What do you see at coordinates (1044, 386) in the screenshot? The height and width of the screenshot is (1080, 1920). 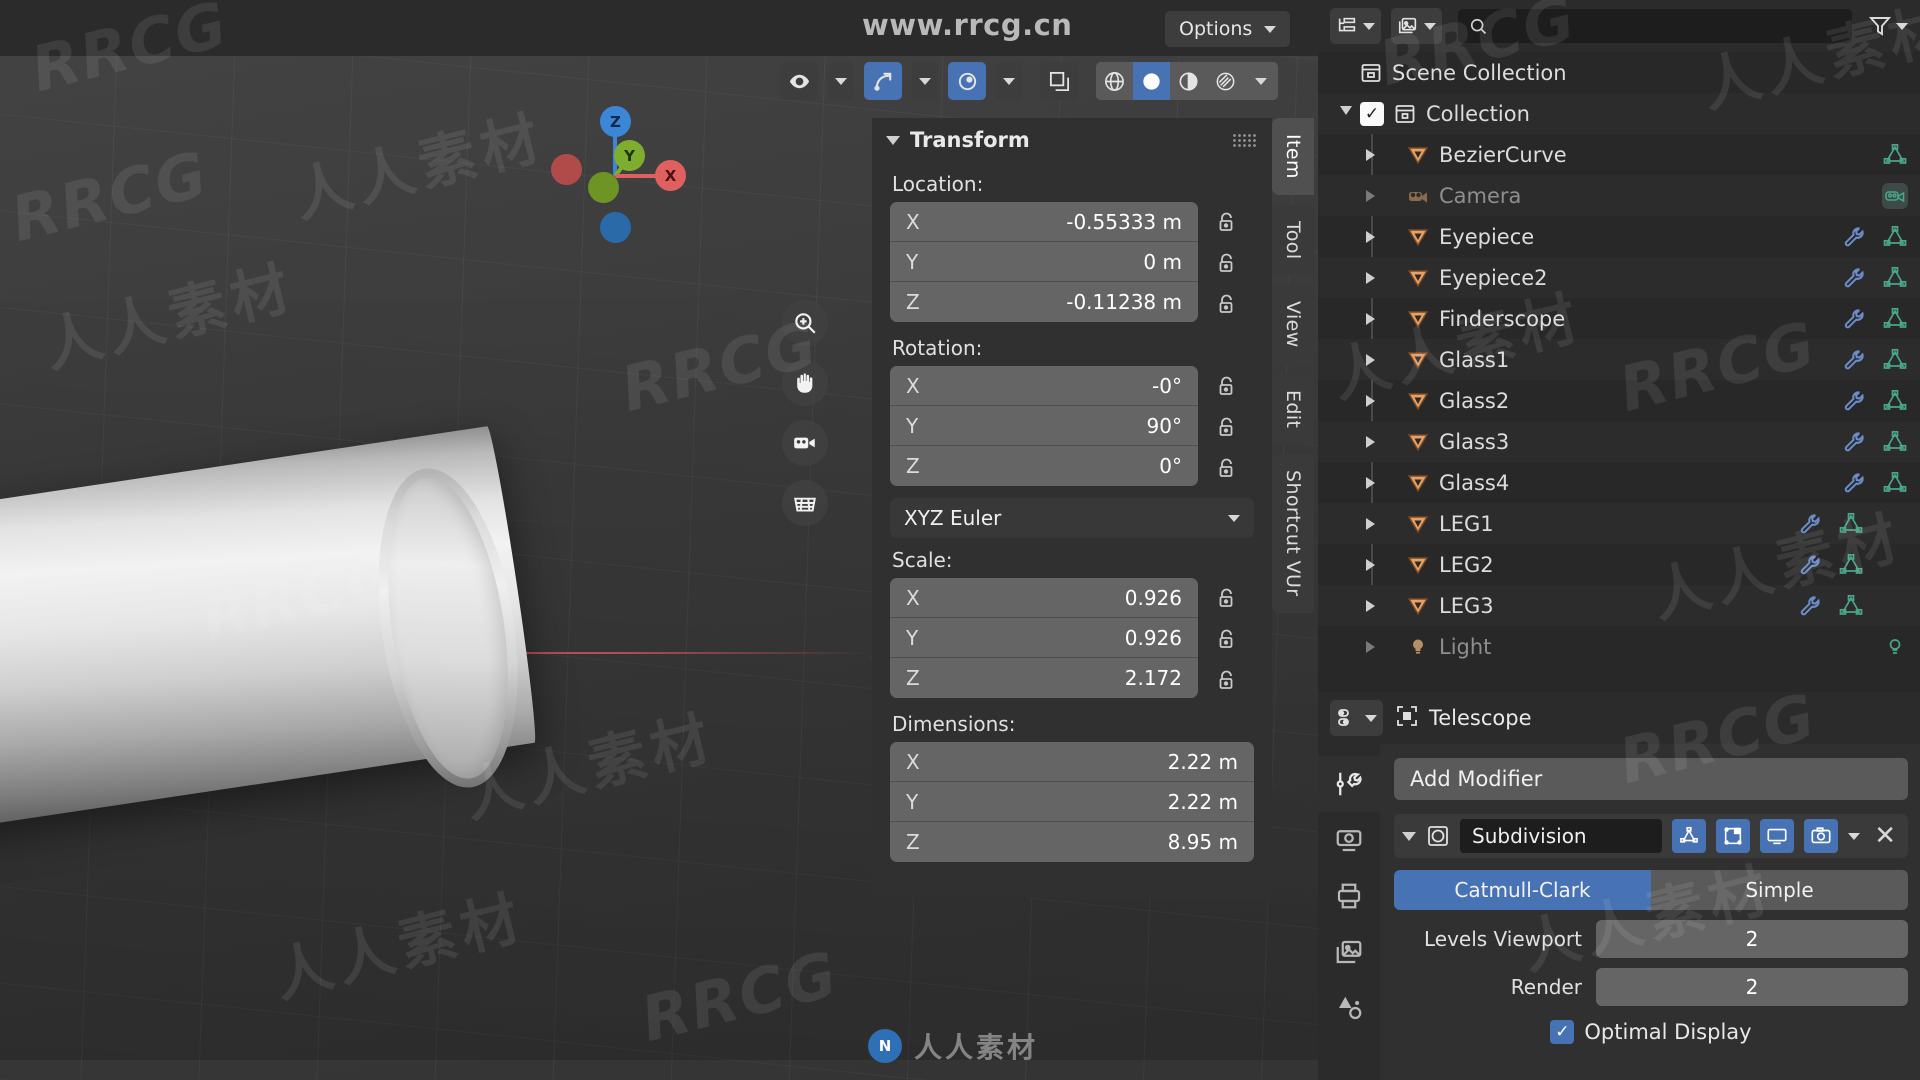 I see `rotation-x-field: X -0°` at bounding box center [1044, 386].